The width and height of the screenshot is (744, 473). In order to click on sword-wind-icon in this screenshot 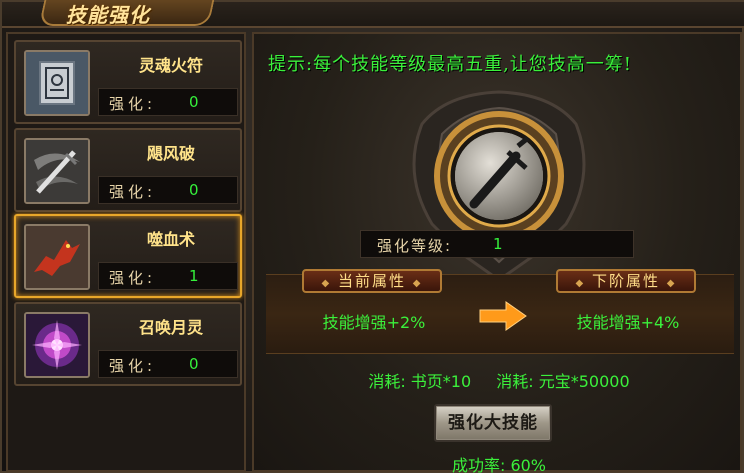, I will do `click(57, 171)`.